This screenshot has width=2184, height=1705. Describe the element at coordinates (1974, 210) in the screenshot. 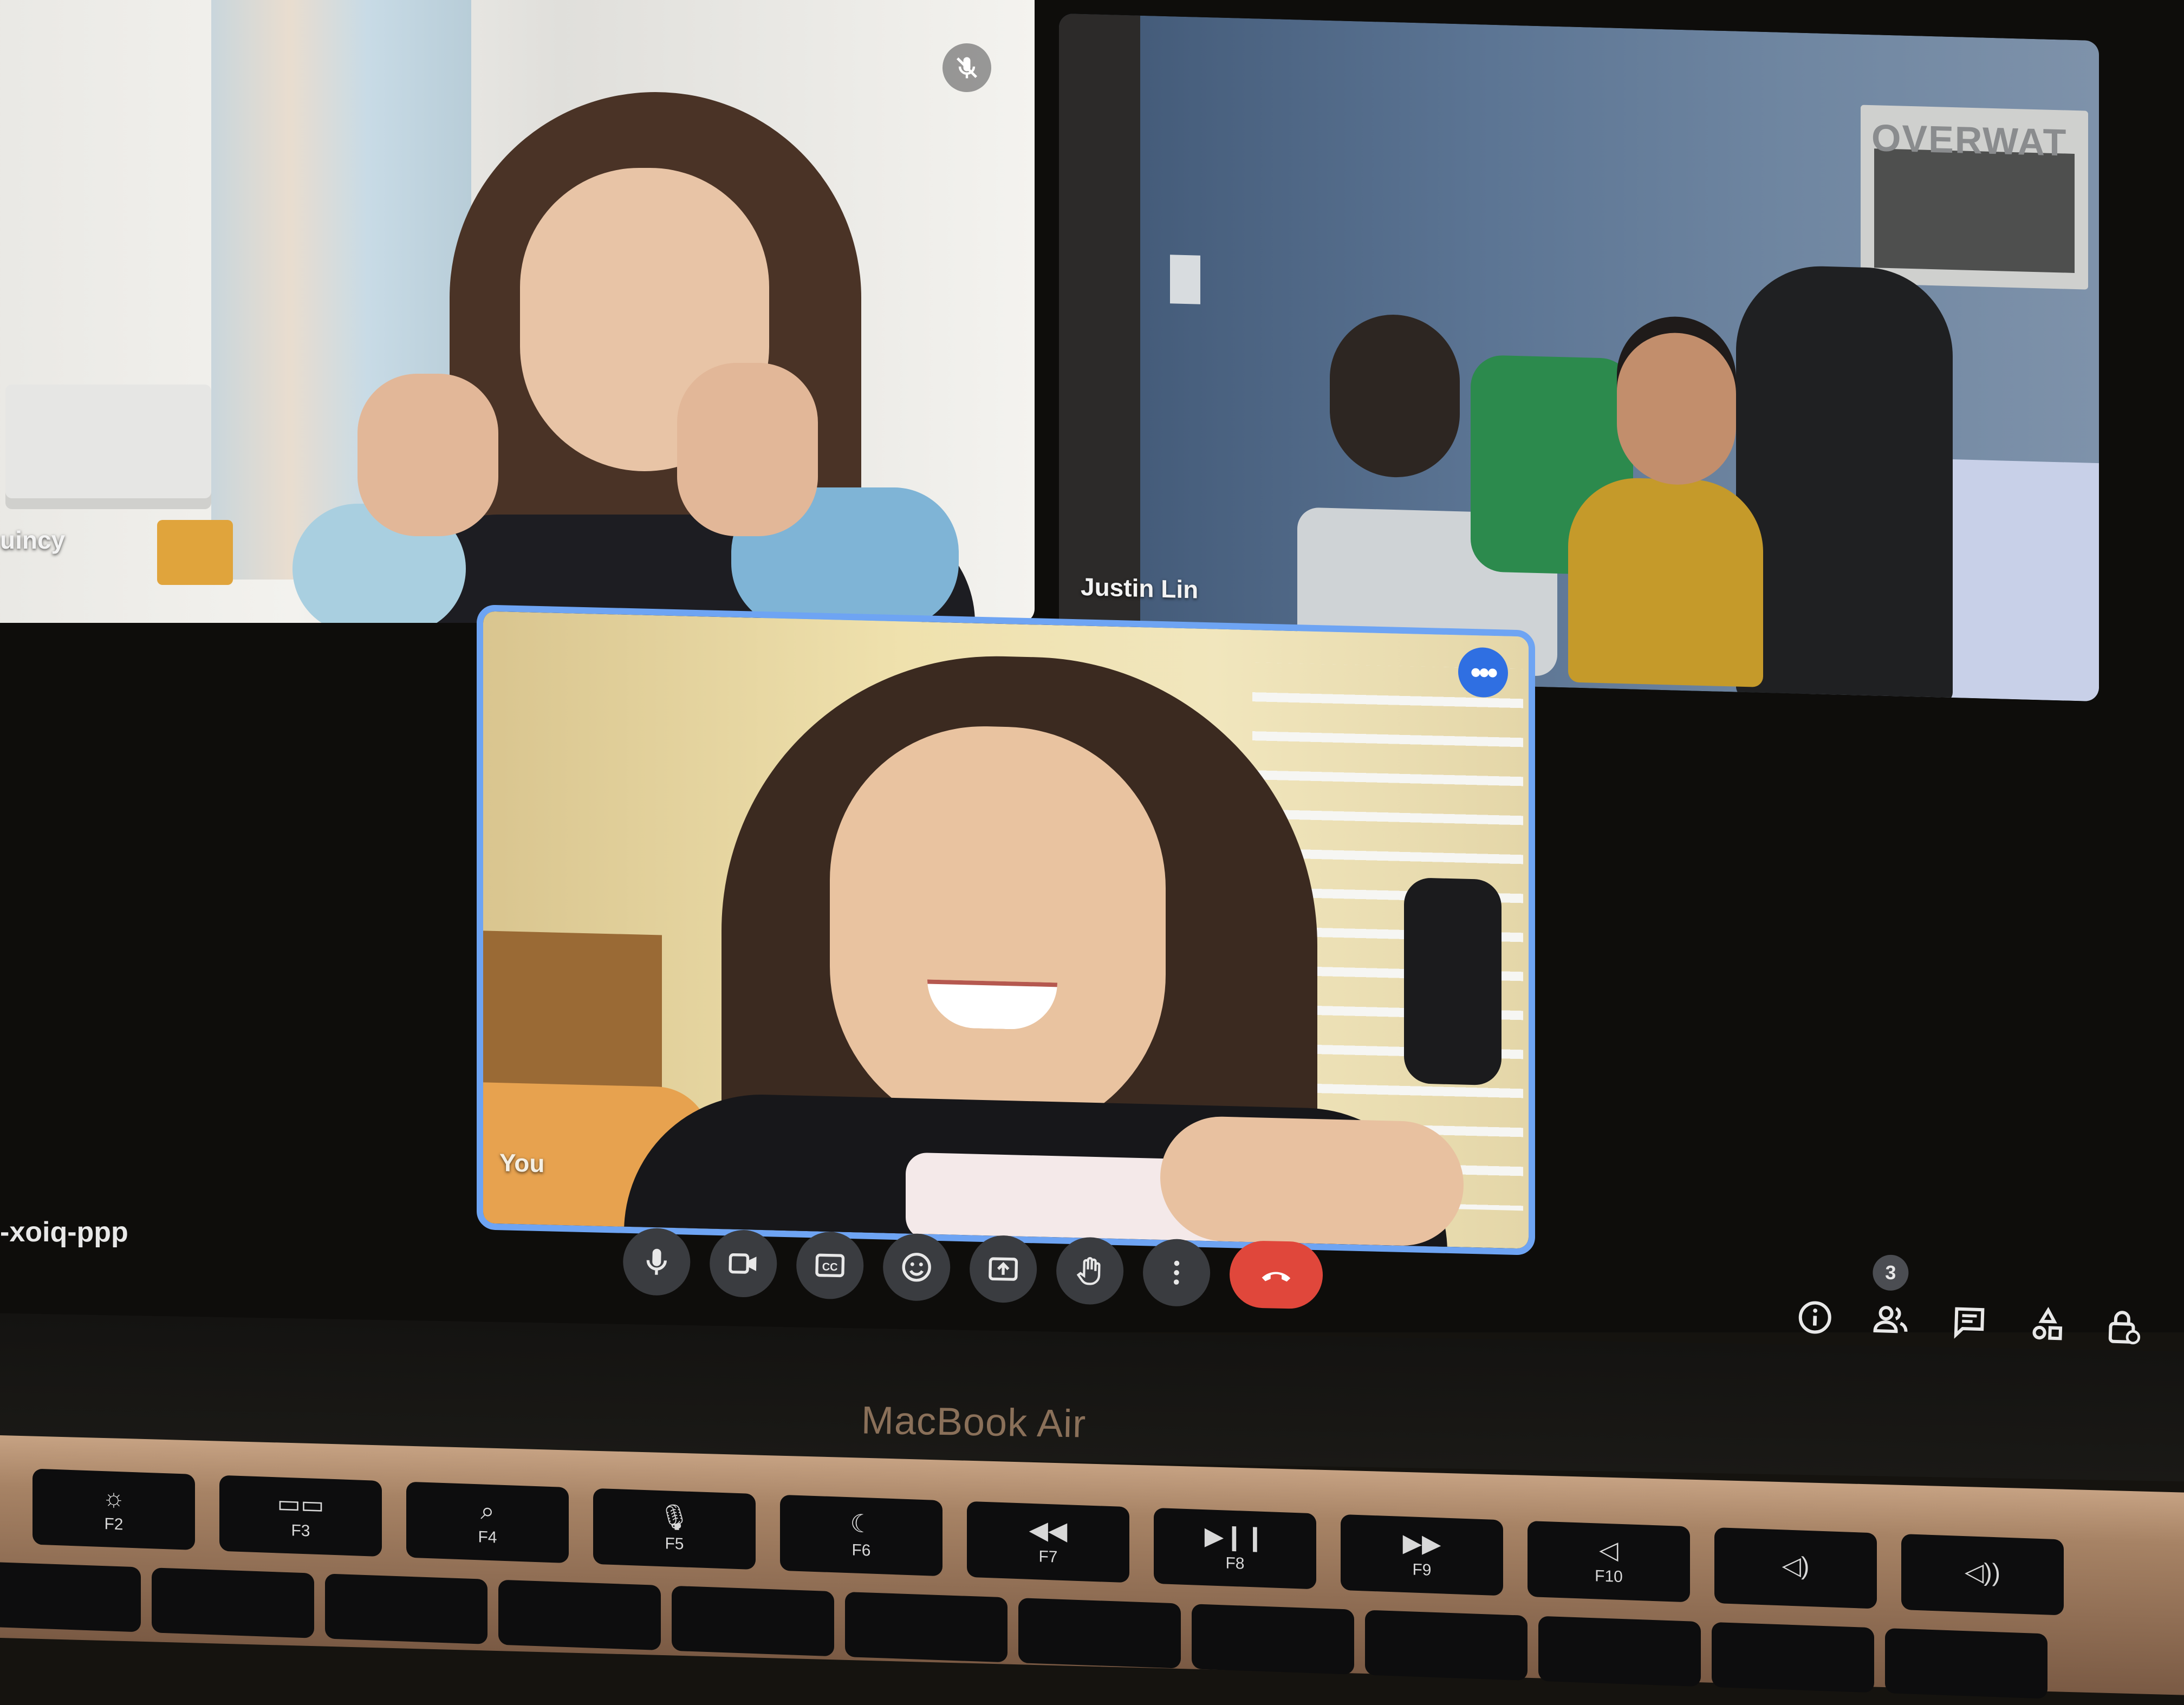

I see `poster-image` at that location.